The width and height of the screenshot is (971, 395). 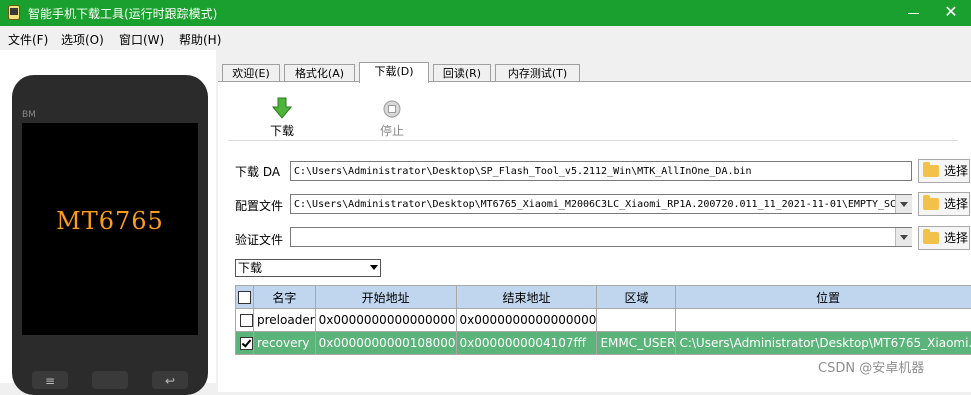 I want to click on auth-choose-button: 选择, so click(x=944, y=238).